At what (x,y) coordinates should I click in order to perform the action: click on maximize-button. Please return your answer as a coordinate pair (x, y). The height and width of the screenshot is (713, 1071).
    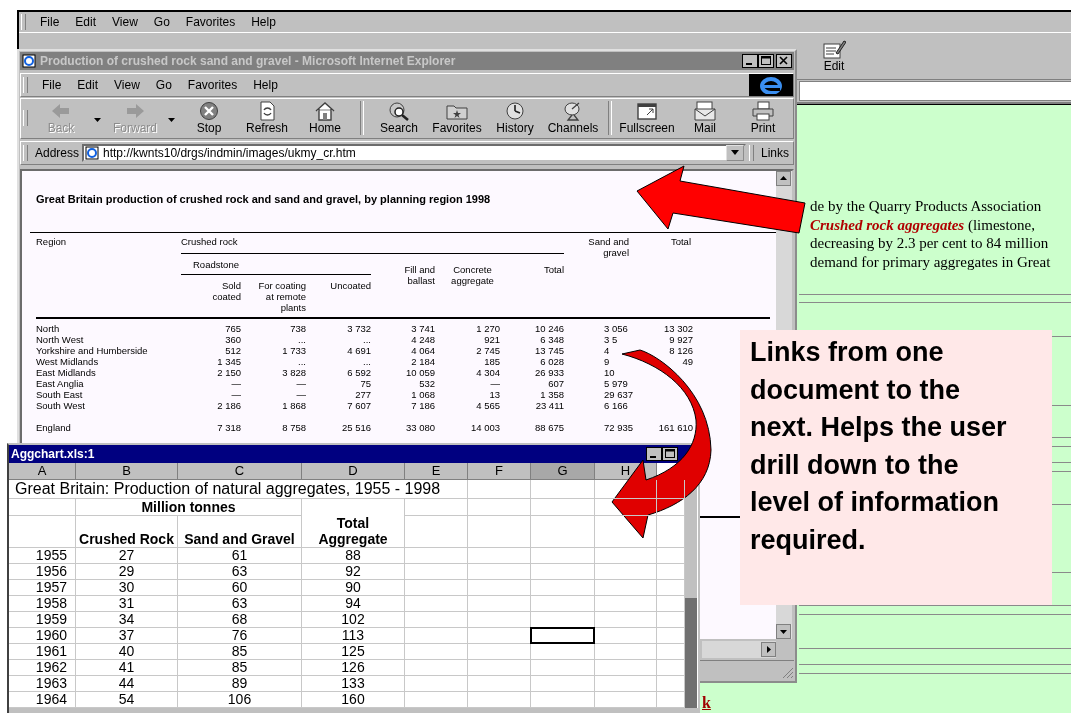
    Looking at the image, I should click on (670, 454).